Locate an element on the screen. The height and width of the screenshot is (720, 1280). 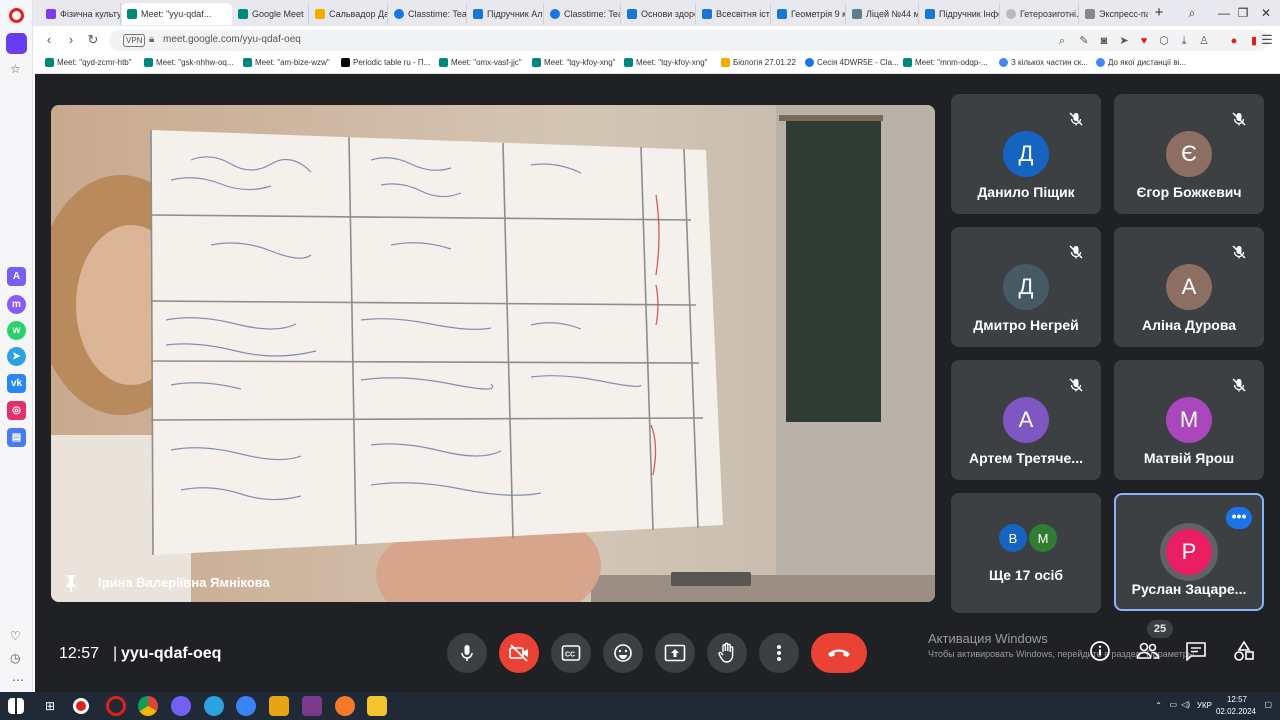
windows-start-icon is located at coordinates (16, 706).